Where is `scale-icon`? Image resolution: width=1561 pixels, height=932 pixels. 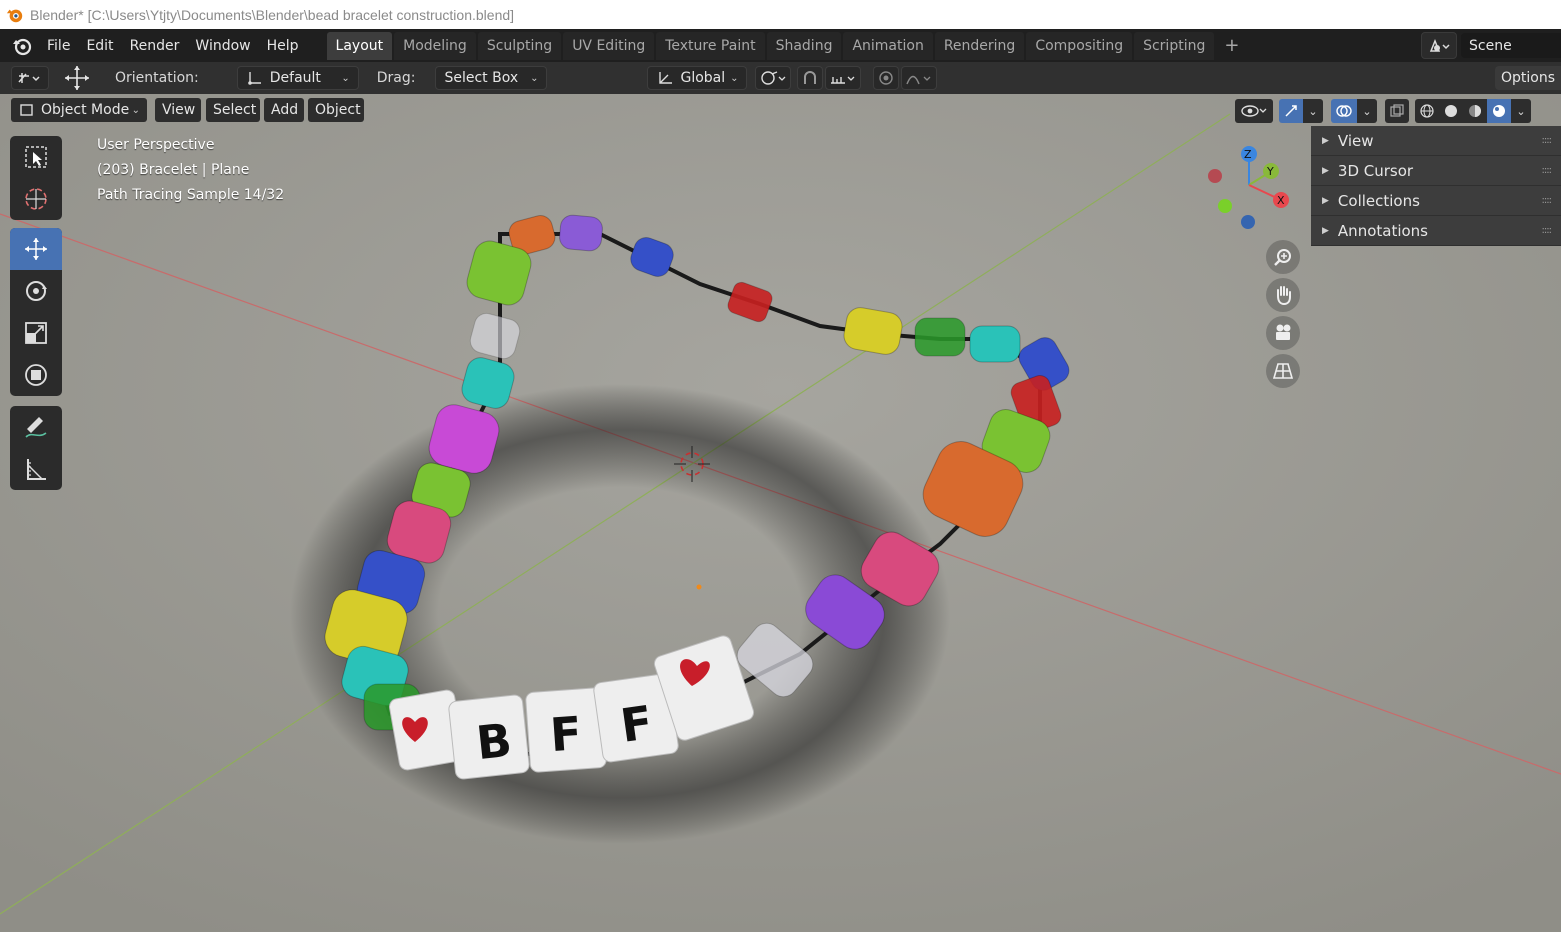 scale-icon is located at coordinates (36, 333).